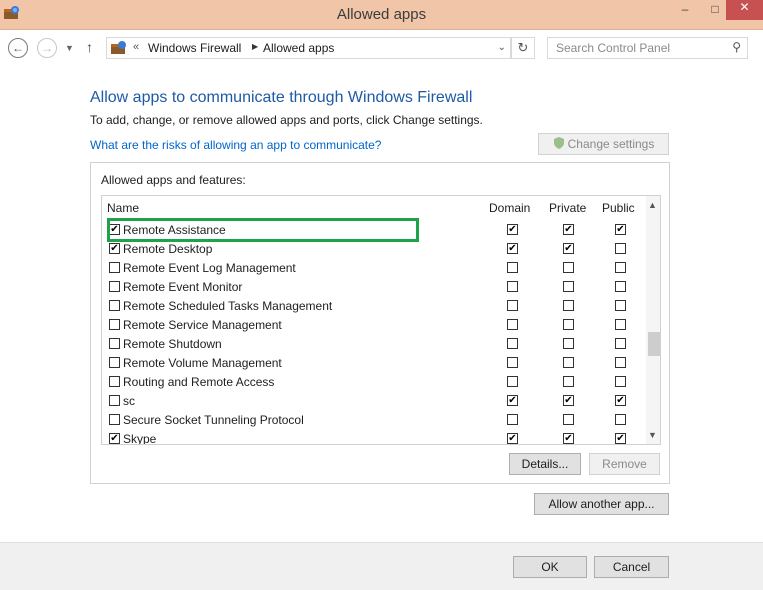 The width and height of the screenshot is (763, 590). What do you see at coordinates (652, 205) in the screenshot?
I see `scroll-up-icon: ▲` at bounding box center [652, 205].